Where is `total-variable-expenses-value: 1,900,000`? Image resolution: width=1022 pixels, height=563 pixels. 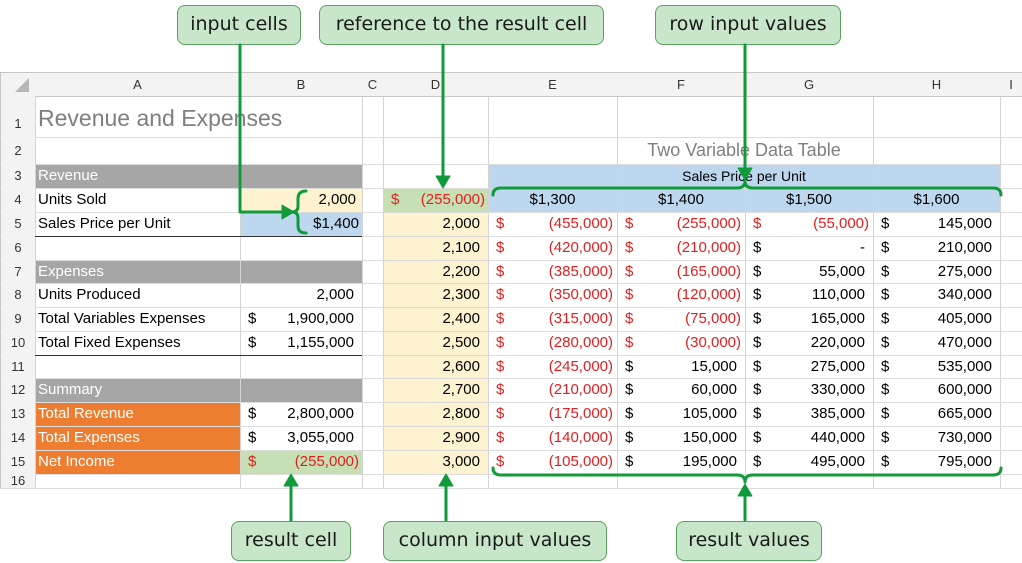 total-variable-expenses-value: 1,900,000 is located at coordinates (301, 319).